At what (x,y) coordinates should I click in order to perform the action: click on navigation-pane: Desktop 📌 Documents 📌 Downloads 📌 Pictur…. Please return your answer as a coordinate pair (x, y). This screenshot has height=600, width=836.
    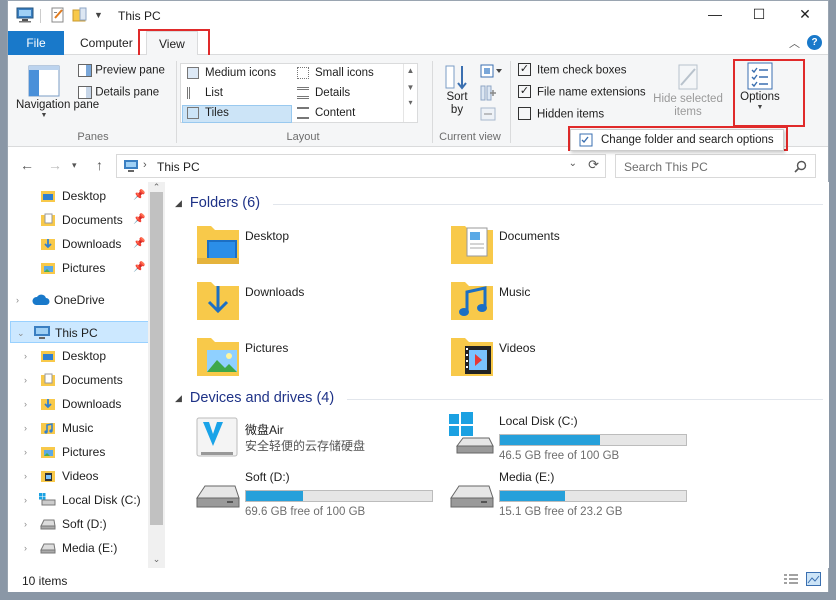
    Looking at the image, I should click on (86, 375).